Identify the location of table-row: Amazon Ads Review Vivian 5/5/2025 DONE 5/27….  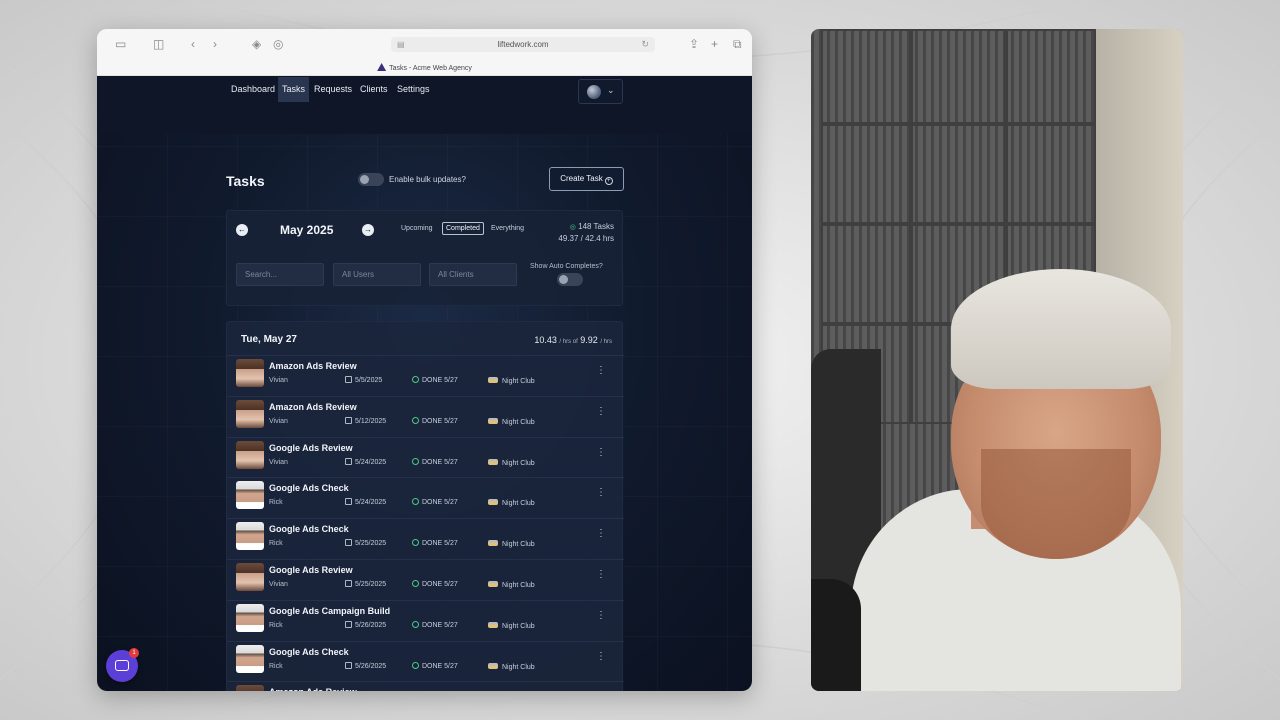
(425, 375).